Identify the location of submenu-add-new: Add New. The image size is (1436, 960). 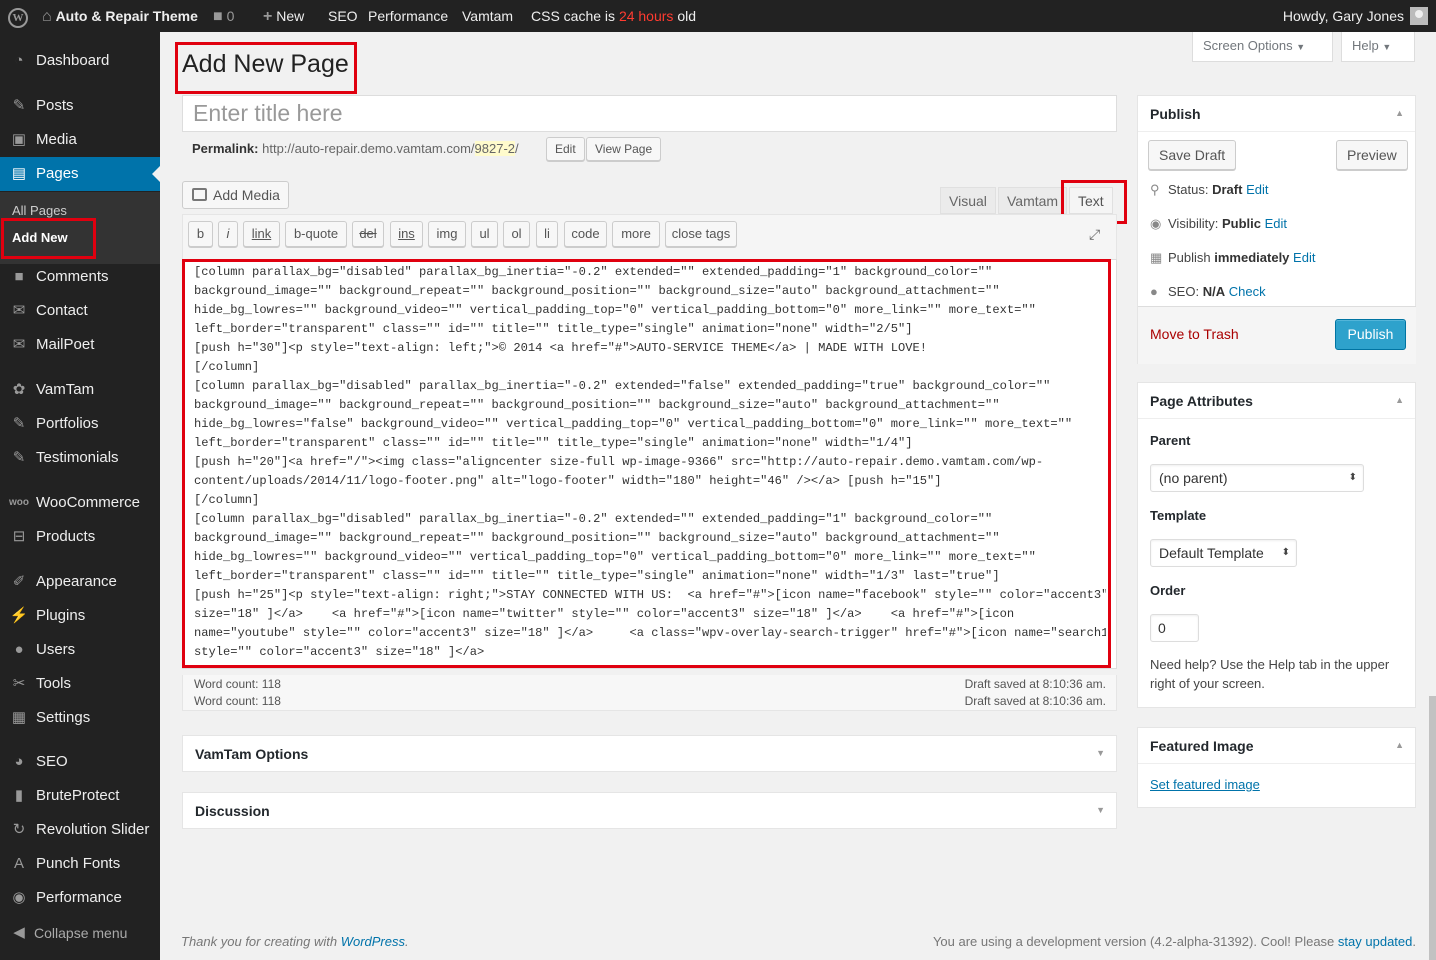
(40, 237).